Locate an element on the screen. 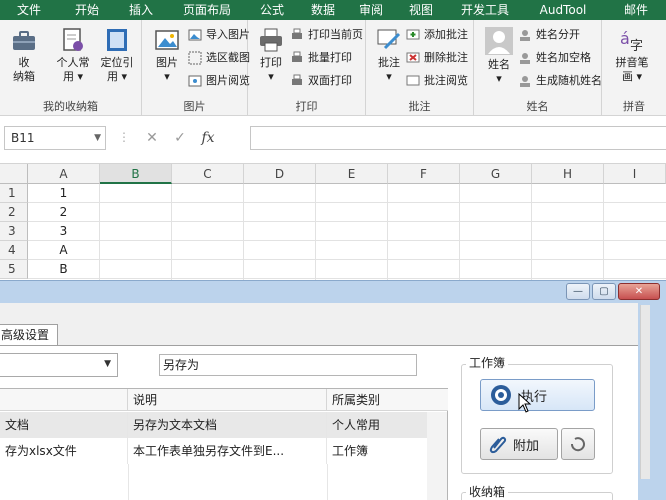 This screenshot has height=500, width=666. batch-print-button: 批量打印 is located at coordinates (321, 58).